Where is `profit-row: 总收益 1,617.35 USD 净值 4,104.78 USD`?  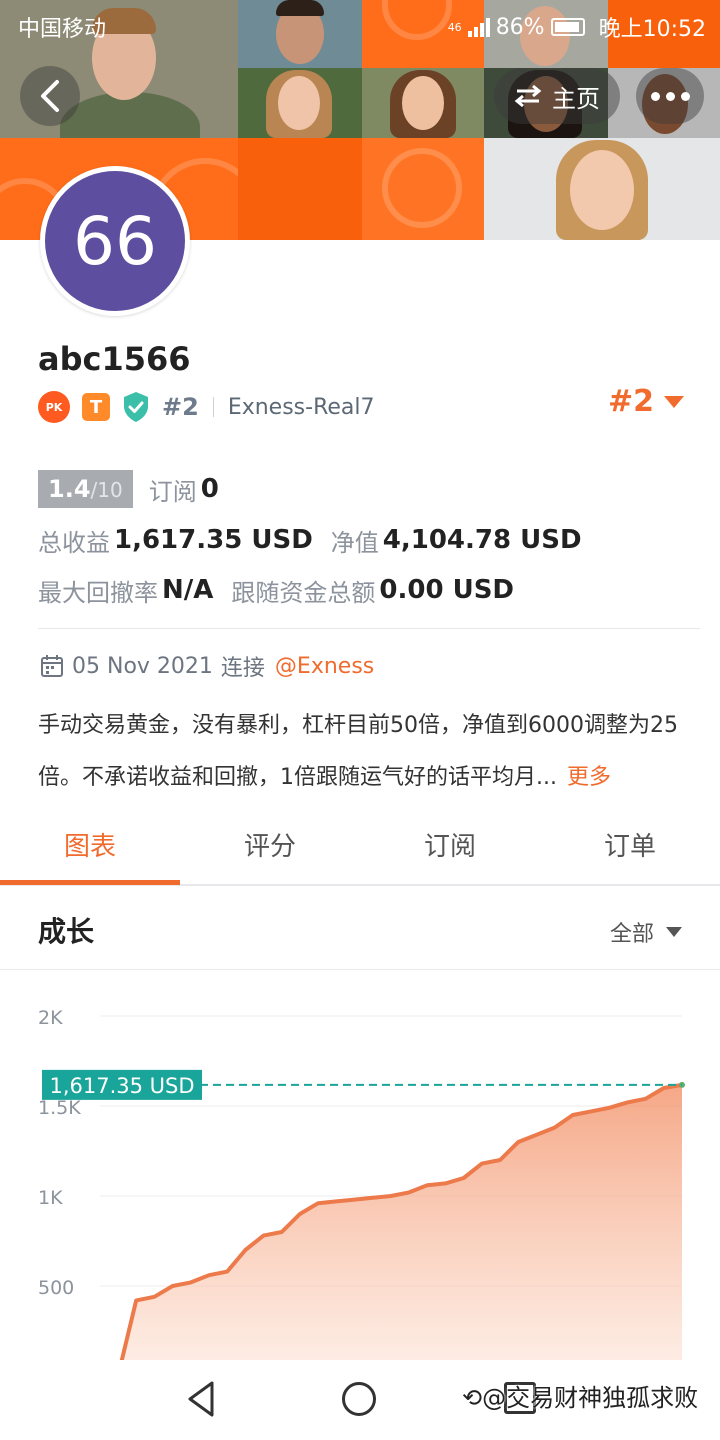 profit-row: 总收益 1,617.35 USD 净值 4,104.78 USD is located at coordinates (310, 540).